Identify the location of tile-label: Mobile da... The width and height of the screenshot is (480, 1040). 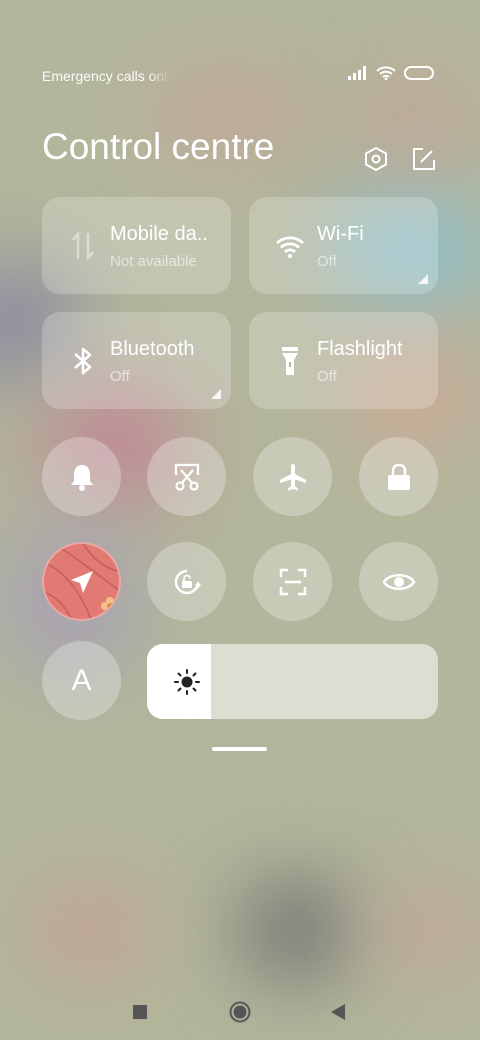
(159, 234).